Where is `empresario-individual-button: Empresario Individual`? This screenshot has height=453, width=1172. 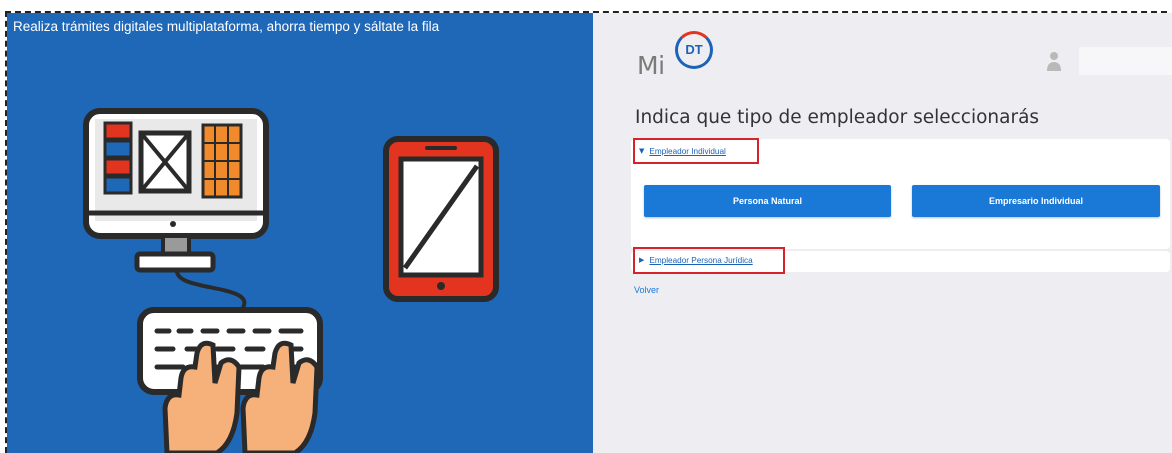 empresario-individual-button: Empresario Individual is located at coordinates (1036, 201).